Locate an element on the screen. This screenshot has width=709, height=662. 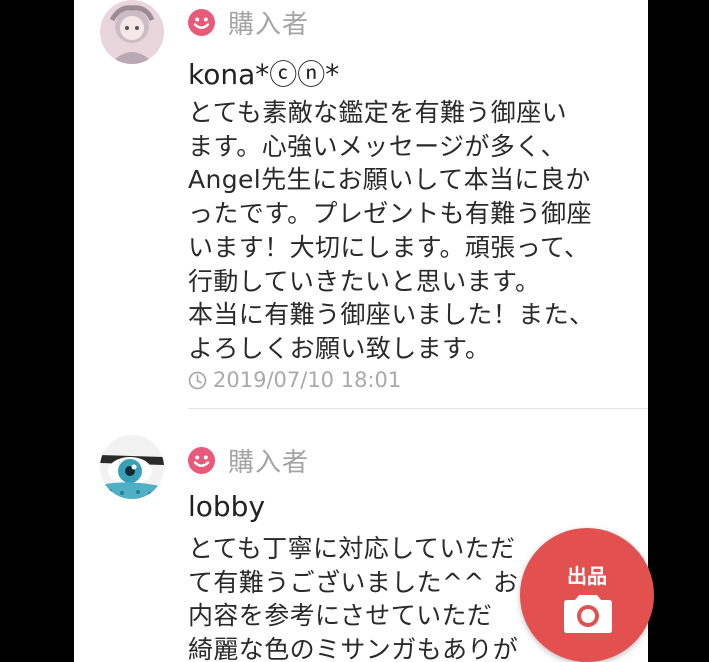
camera-icon is located at coordinates (588, 614).